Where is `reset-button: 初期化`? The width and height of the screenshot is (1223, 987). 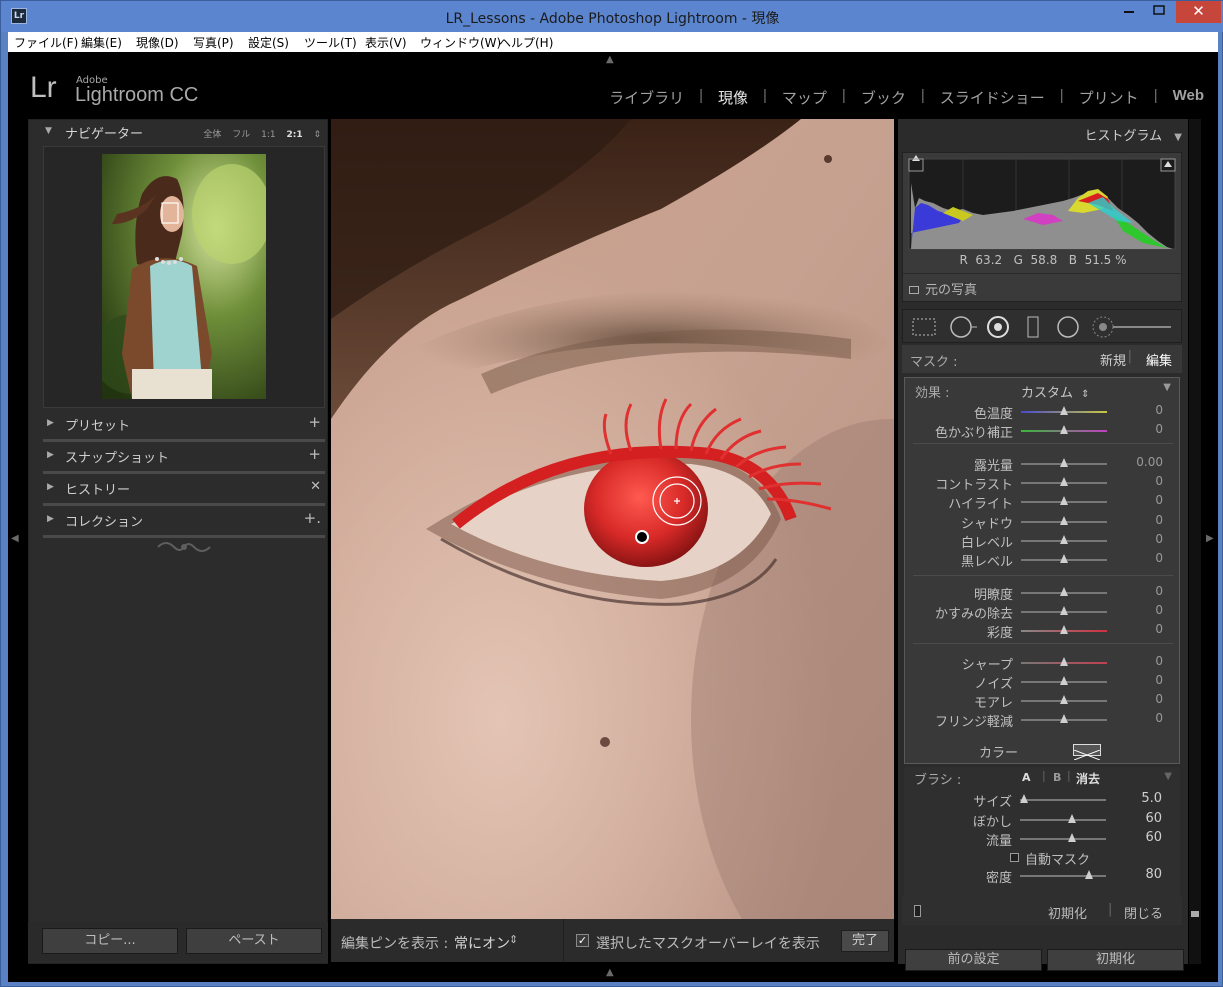 reset-button: 初期化 is located at coordinates (1067, 912).